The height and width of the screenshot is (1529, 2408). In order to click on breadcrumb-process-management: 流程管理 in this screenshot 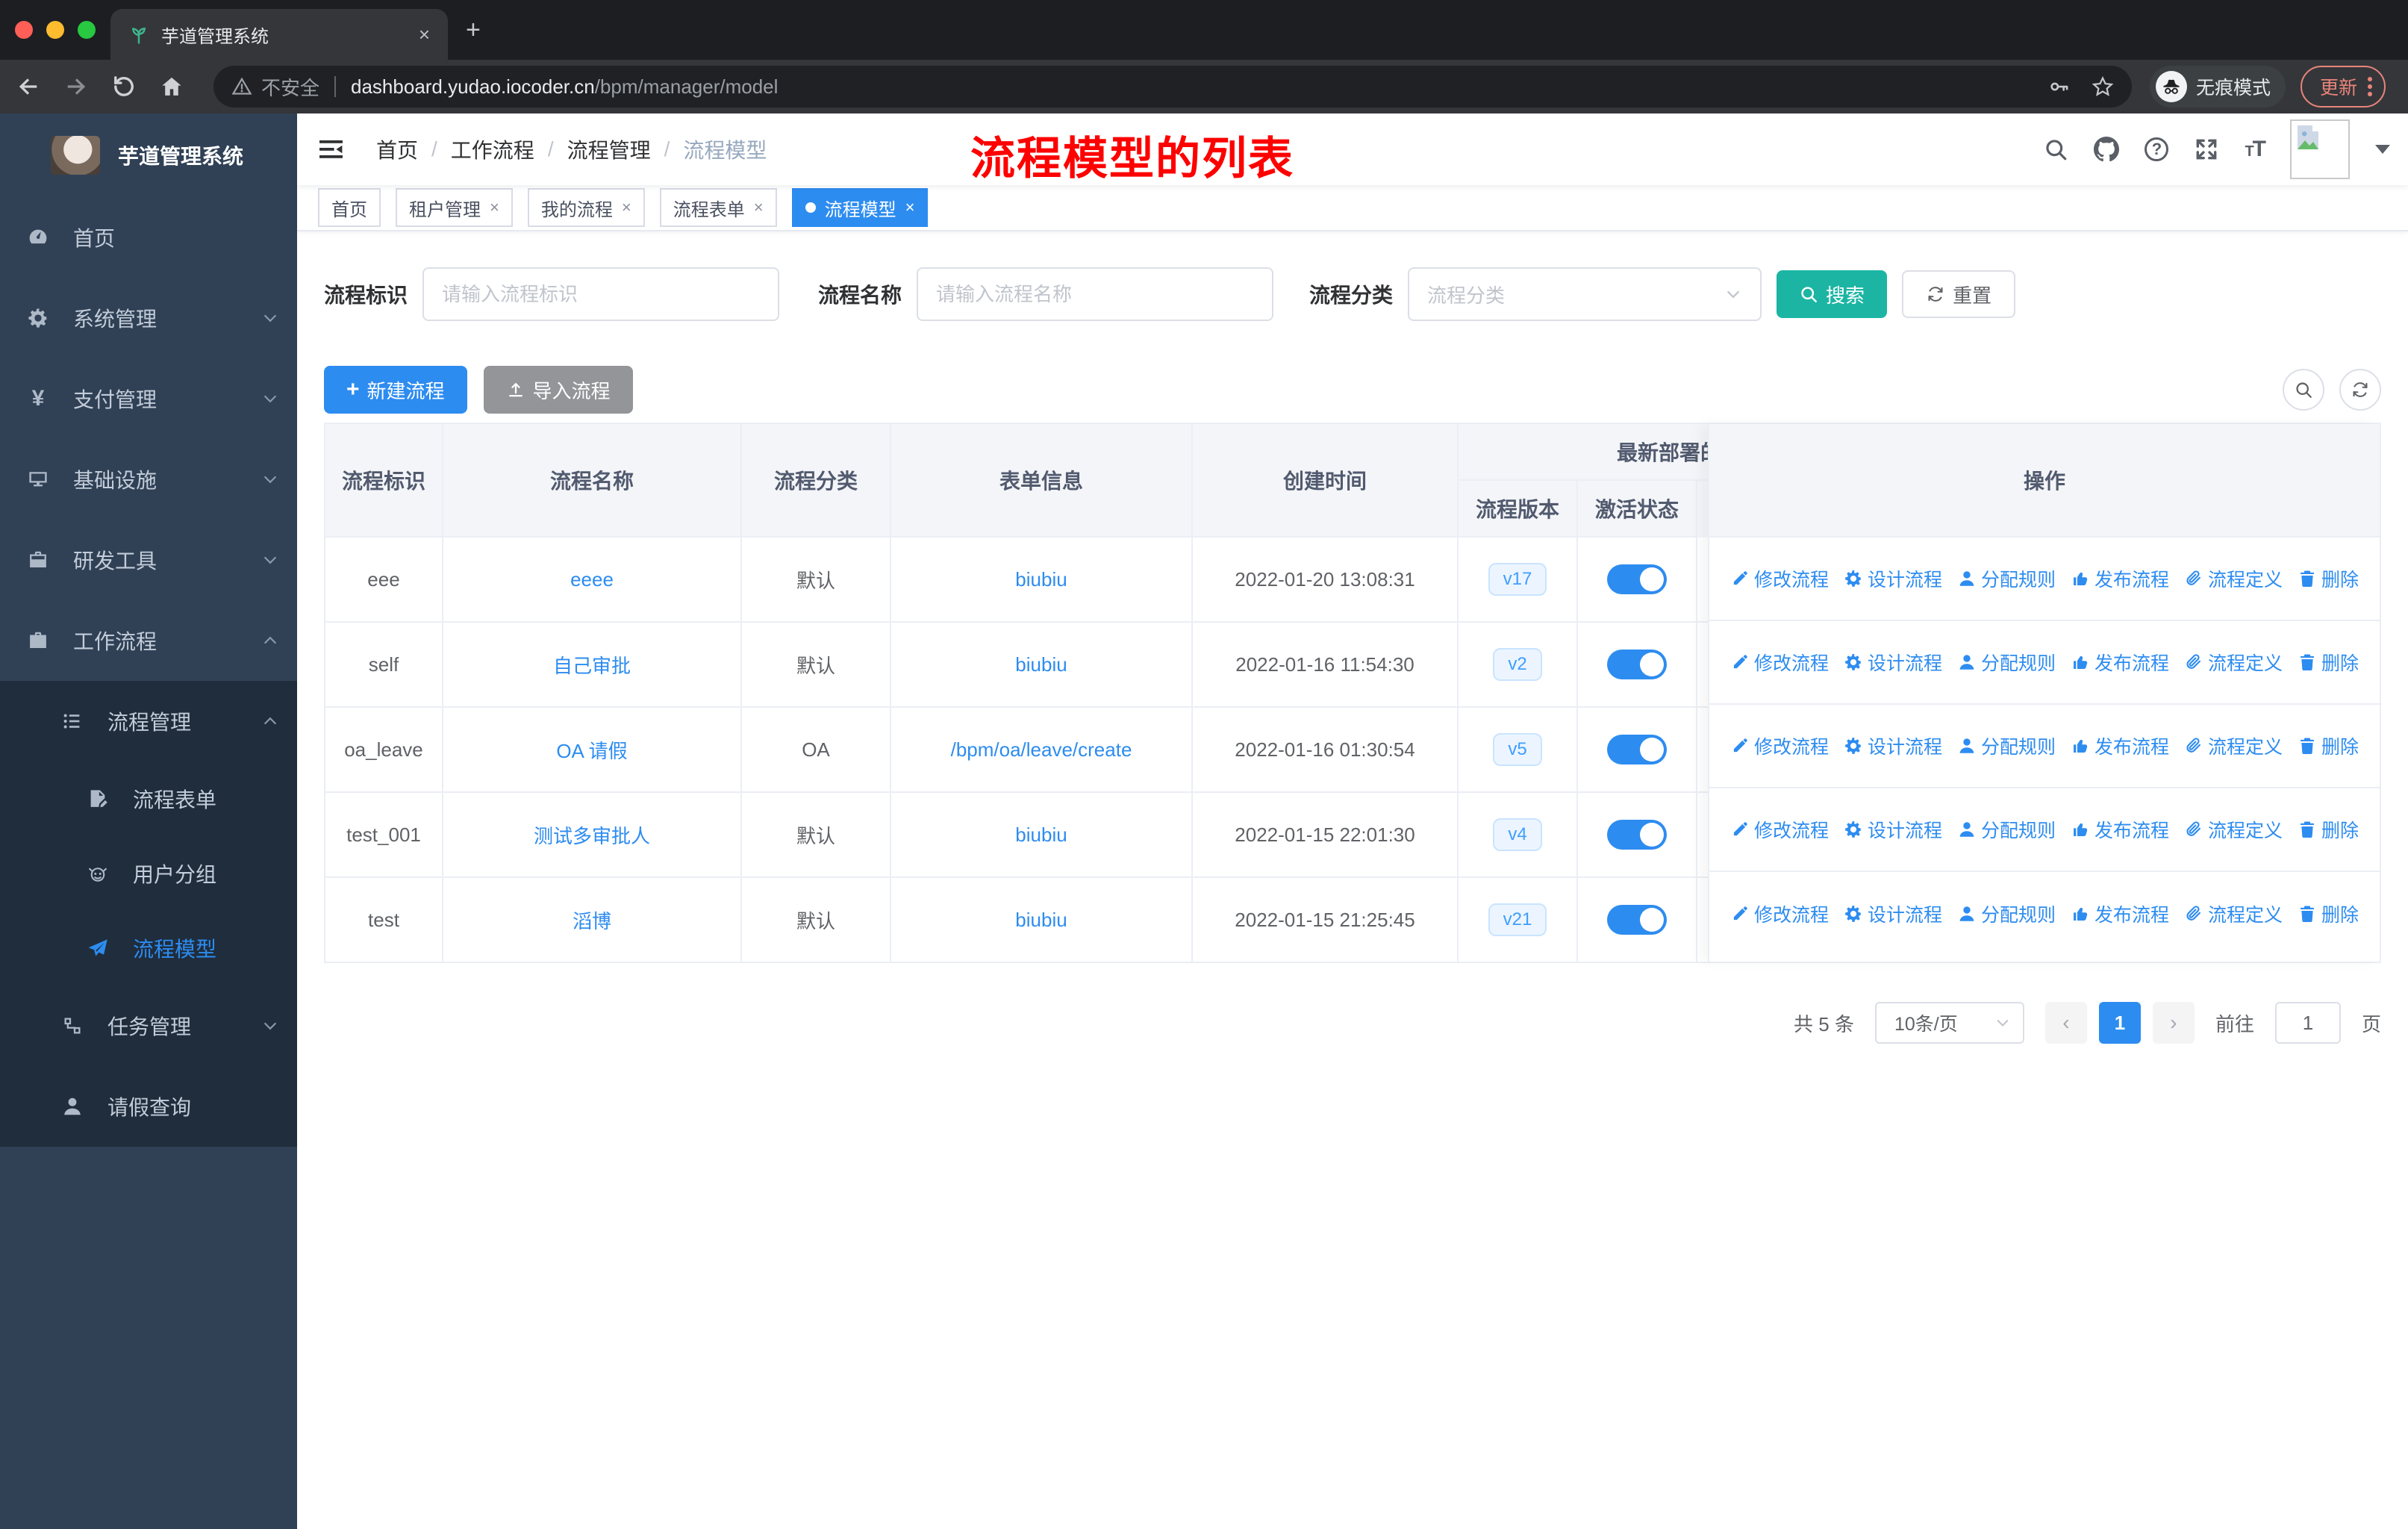, I will do `click(609, 149)`.